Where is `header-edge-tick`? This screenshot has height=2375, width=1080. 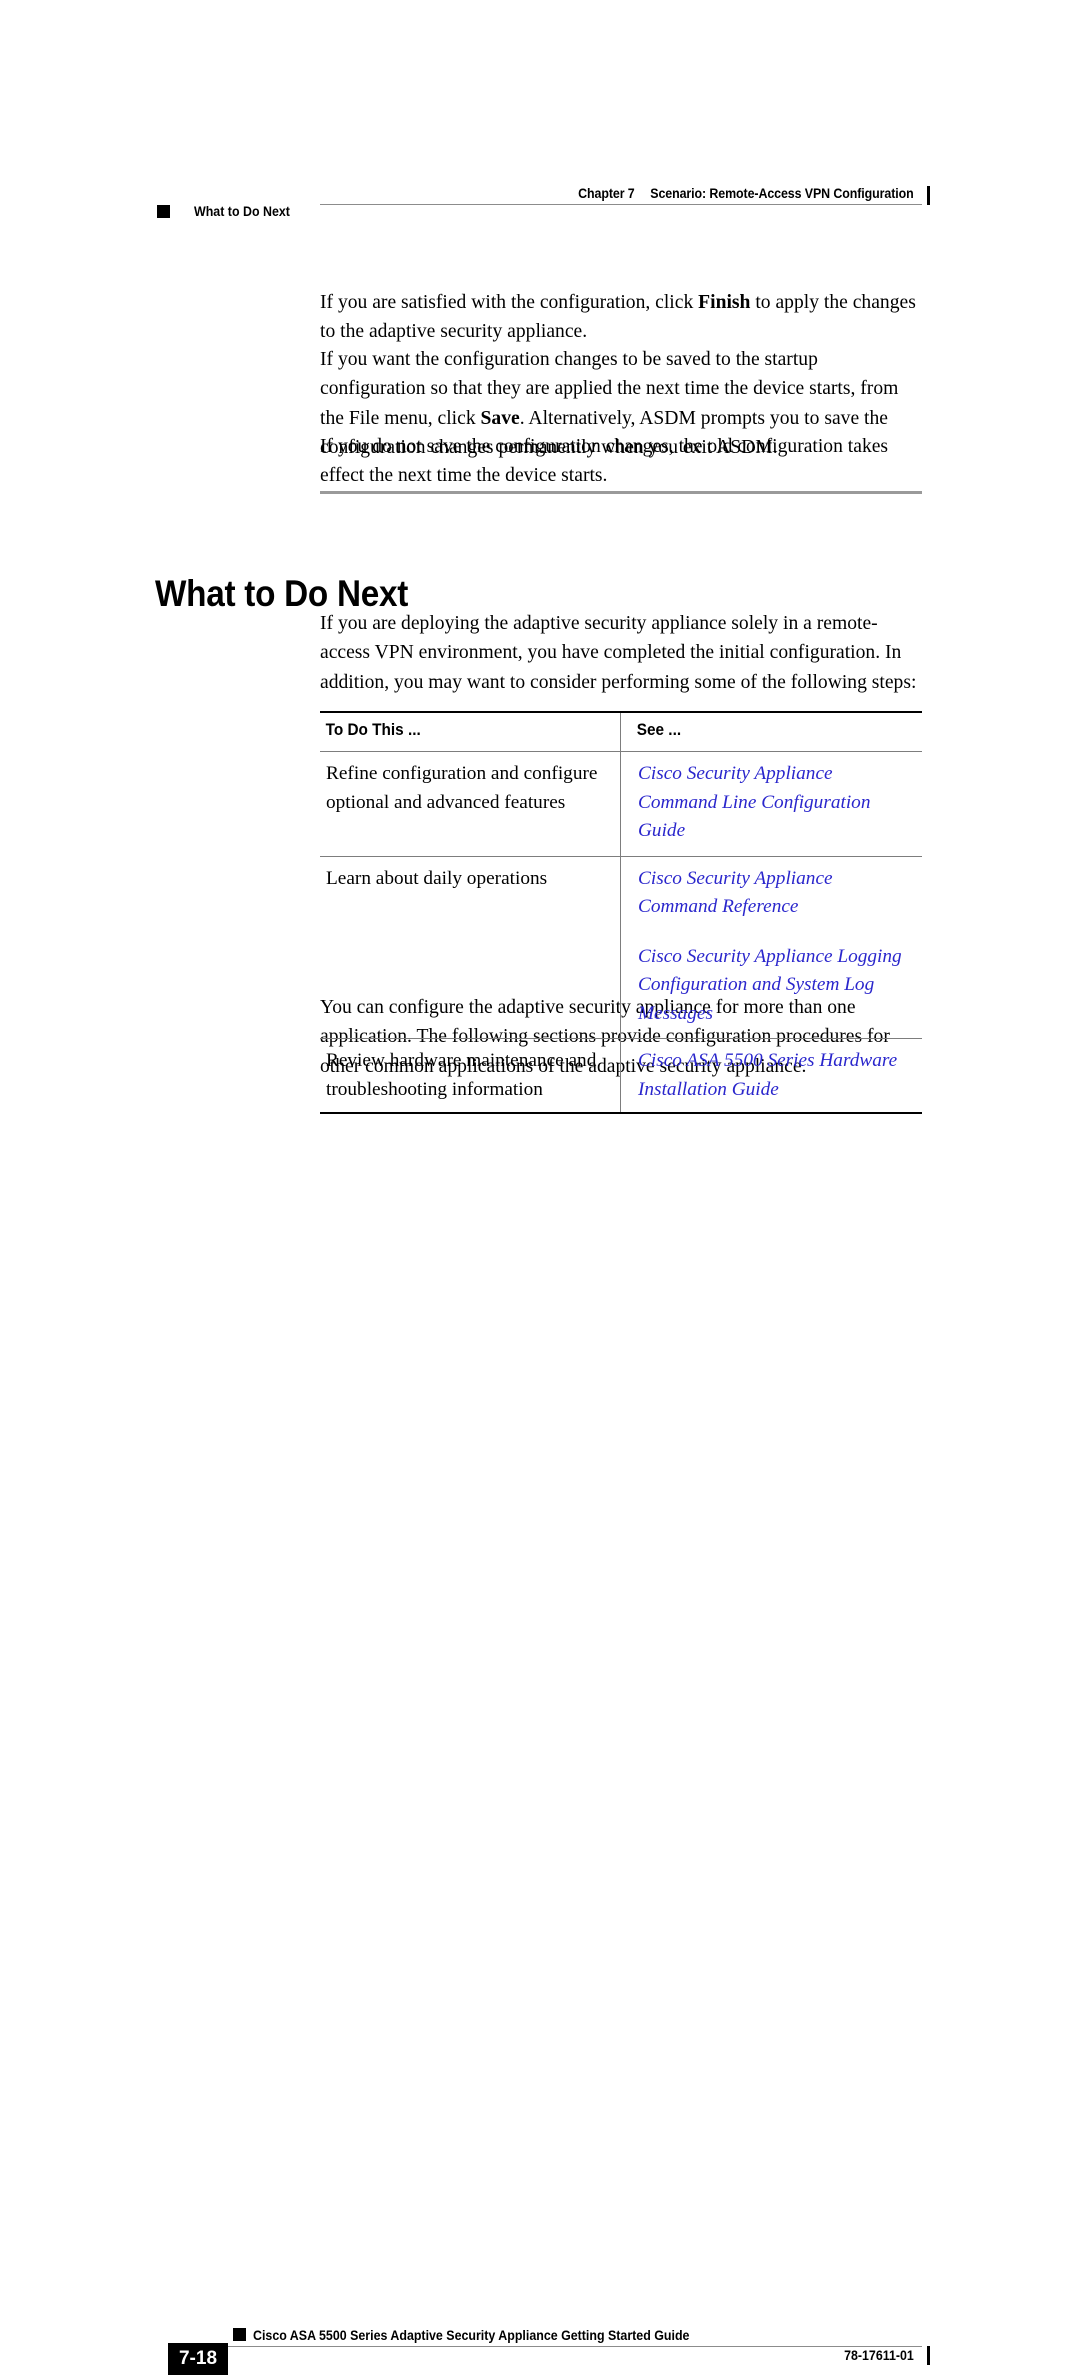
header-edge-tick is located at coordinates (928, 195).